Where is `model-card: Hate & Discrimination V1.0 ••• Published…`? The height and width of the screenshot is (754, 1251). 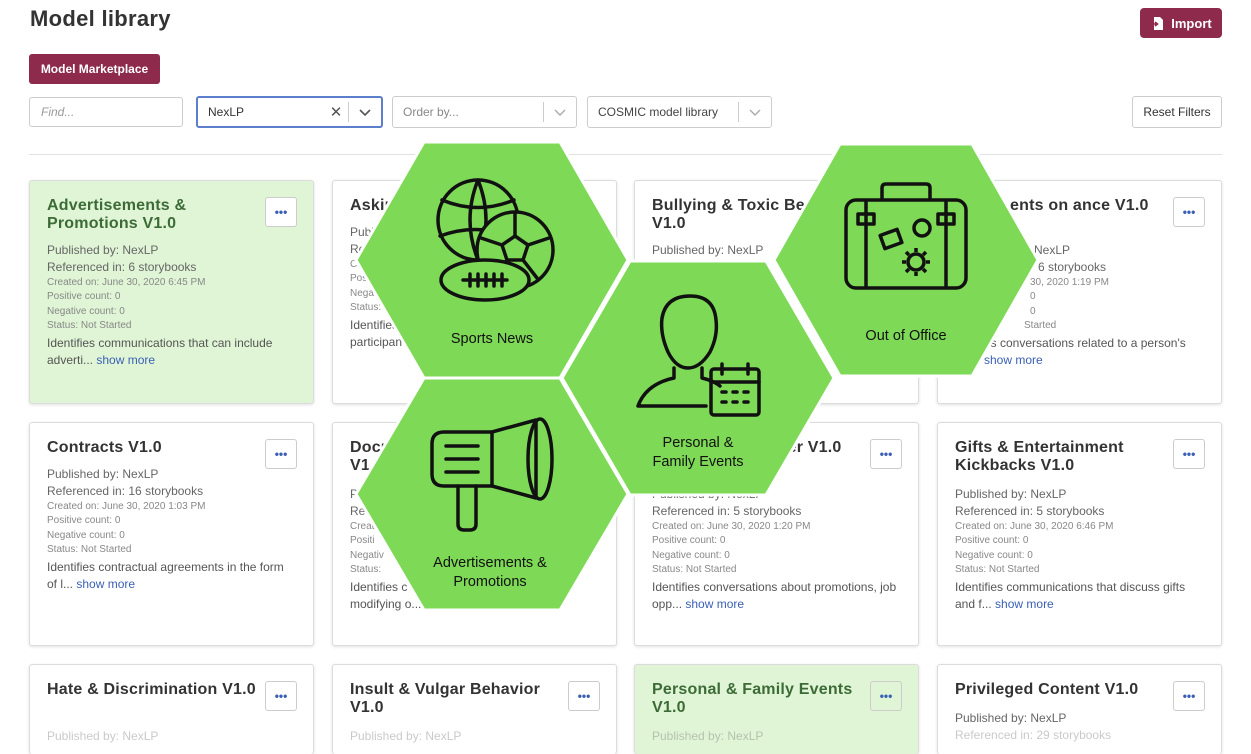 model-card: Hate & Discrimination V1.0 ••• Published… is located at coordinates (171, 709).